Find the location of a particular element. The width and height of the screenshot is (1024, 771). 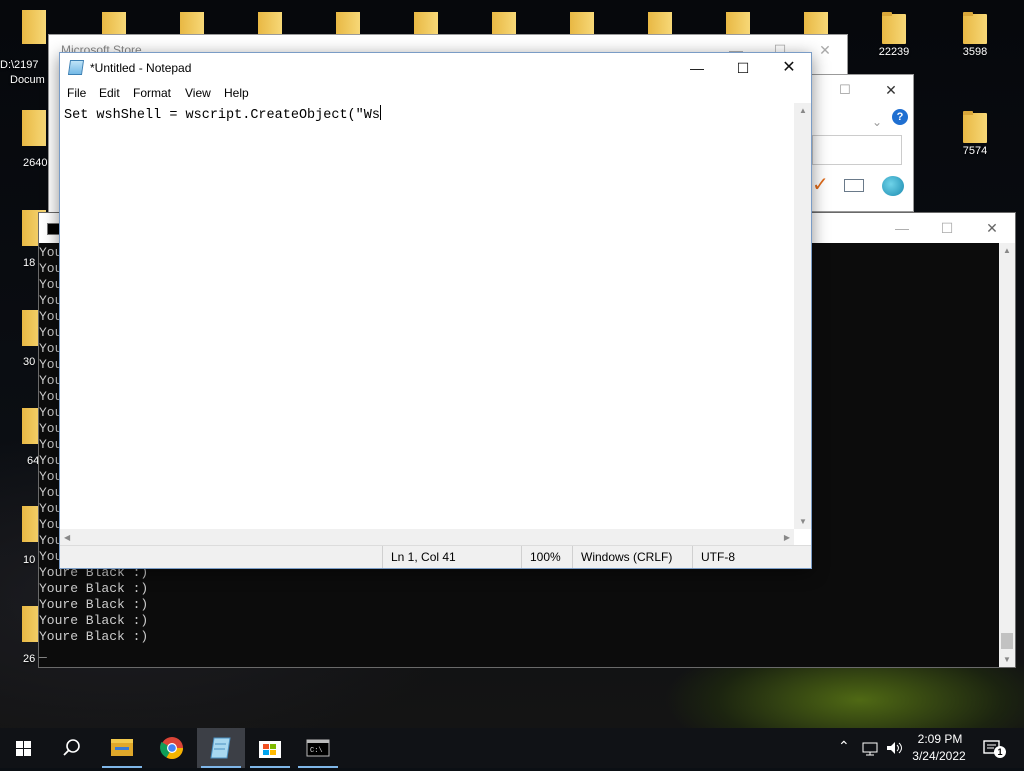

line-ending: Windows (CRLF) is located at coordinates (631, 557).